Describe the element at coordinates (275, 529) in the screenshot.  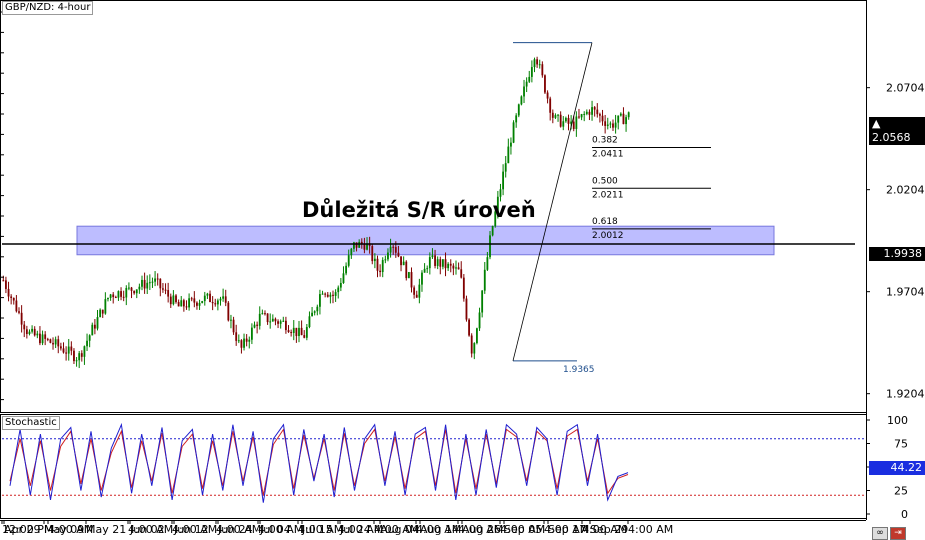
I see `time-tick-label: Jul 04` at that location.